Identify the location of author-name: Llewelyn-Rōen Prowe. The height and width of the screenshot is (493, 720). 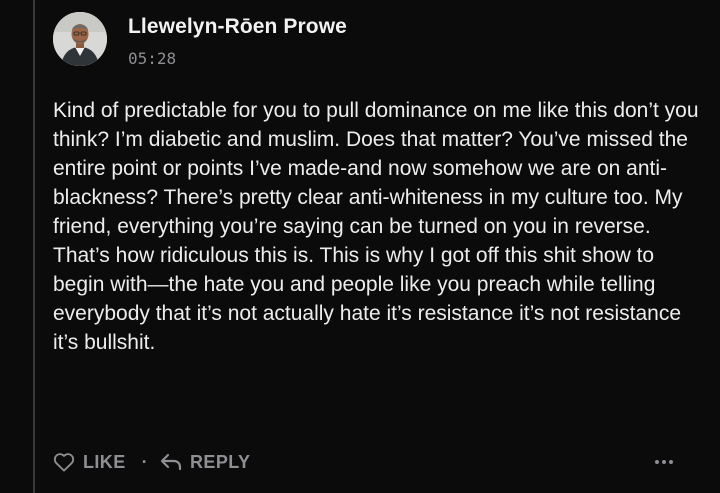
(237, 27).